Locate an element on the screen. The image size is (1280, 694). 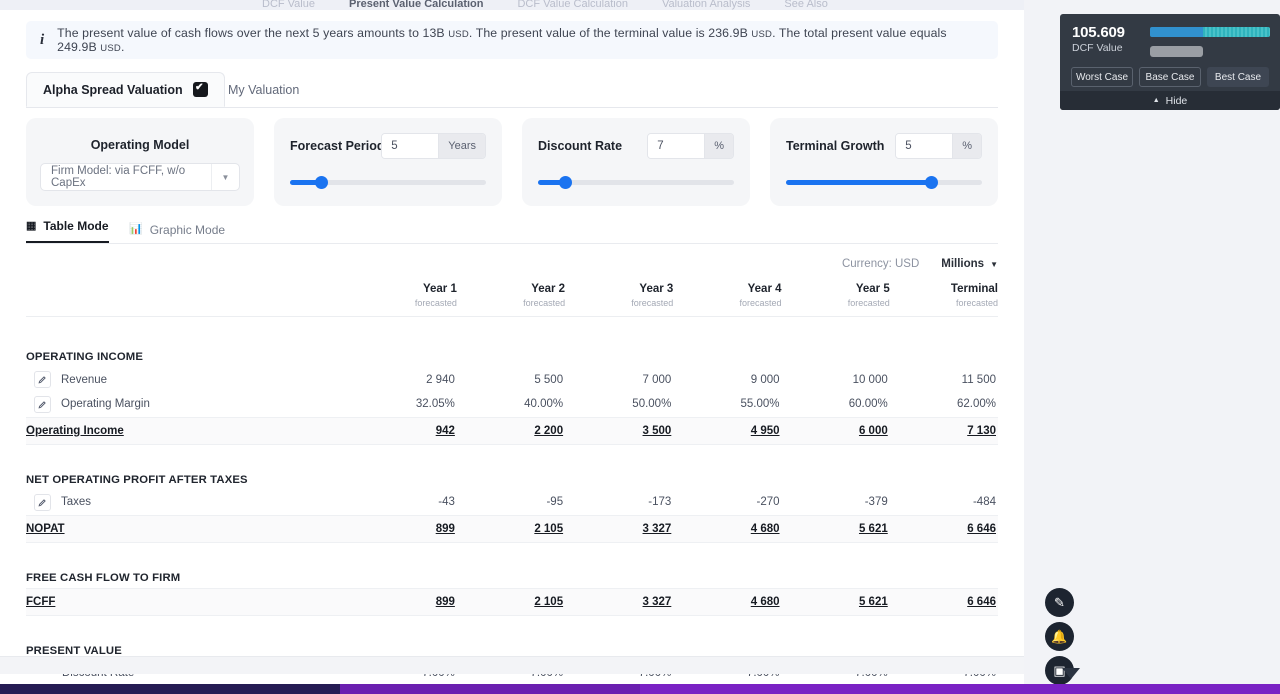
table-total-row: NOPAT 899 2 105 3 327 4 680 5 621 6 646 is located at coordinates (512, 528).